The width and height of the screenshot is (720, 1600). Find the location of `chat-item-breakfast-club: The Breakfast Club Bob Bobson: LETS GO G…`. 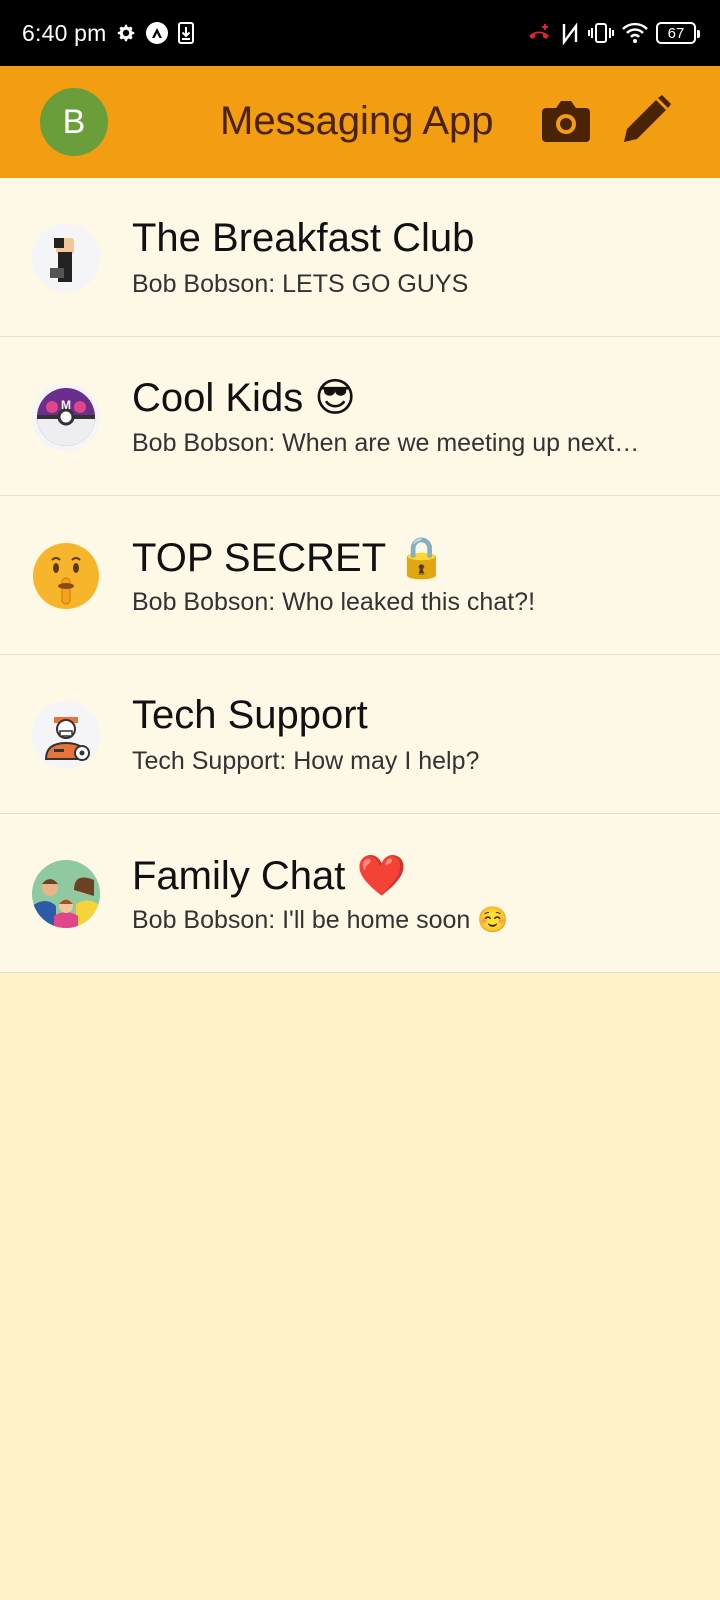

chat-item-breakfast-club: The Breakfast Club Bob Bobson: LETS GO G… is located at coordinates (360, 257).